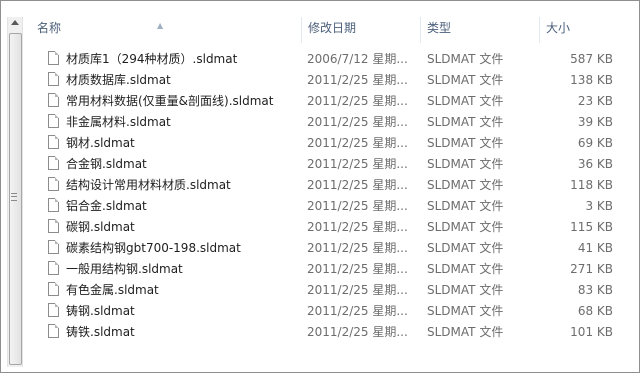 This screenshot has height=373, width=640. Describe the element at coordinates (591, 332) in the screenshot. I see `file-size: 101 KB` at that location.